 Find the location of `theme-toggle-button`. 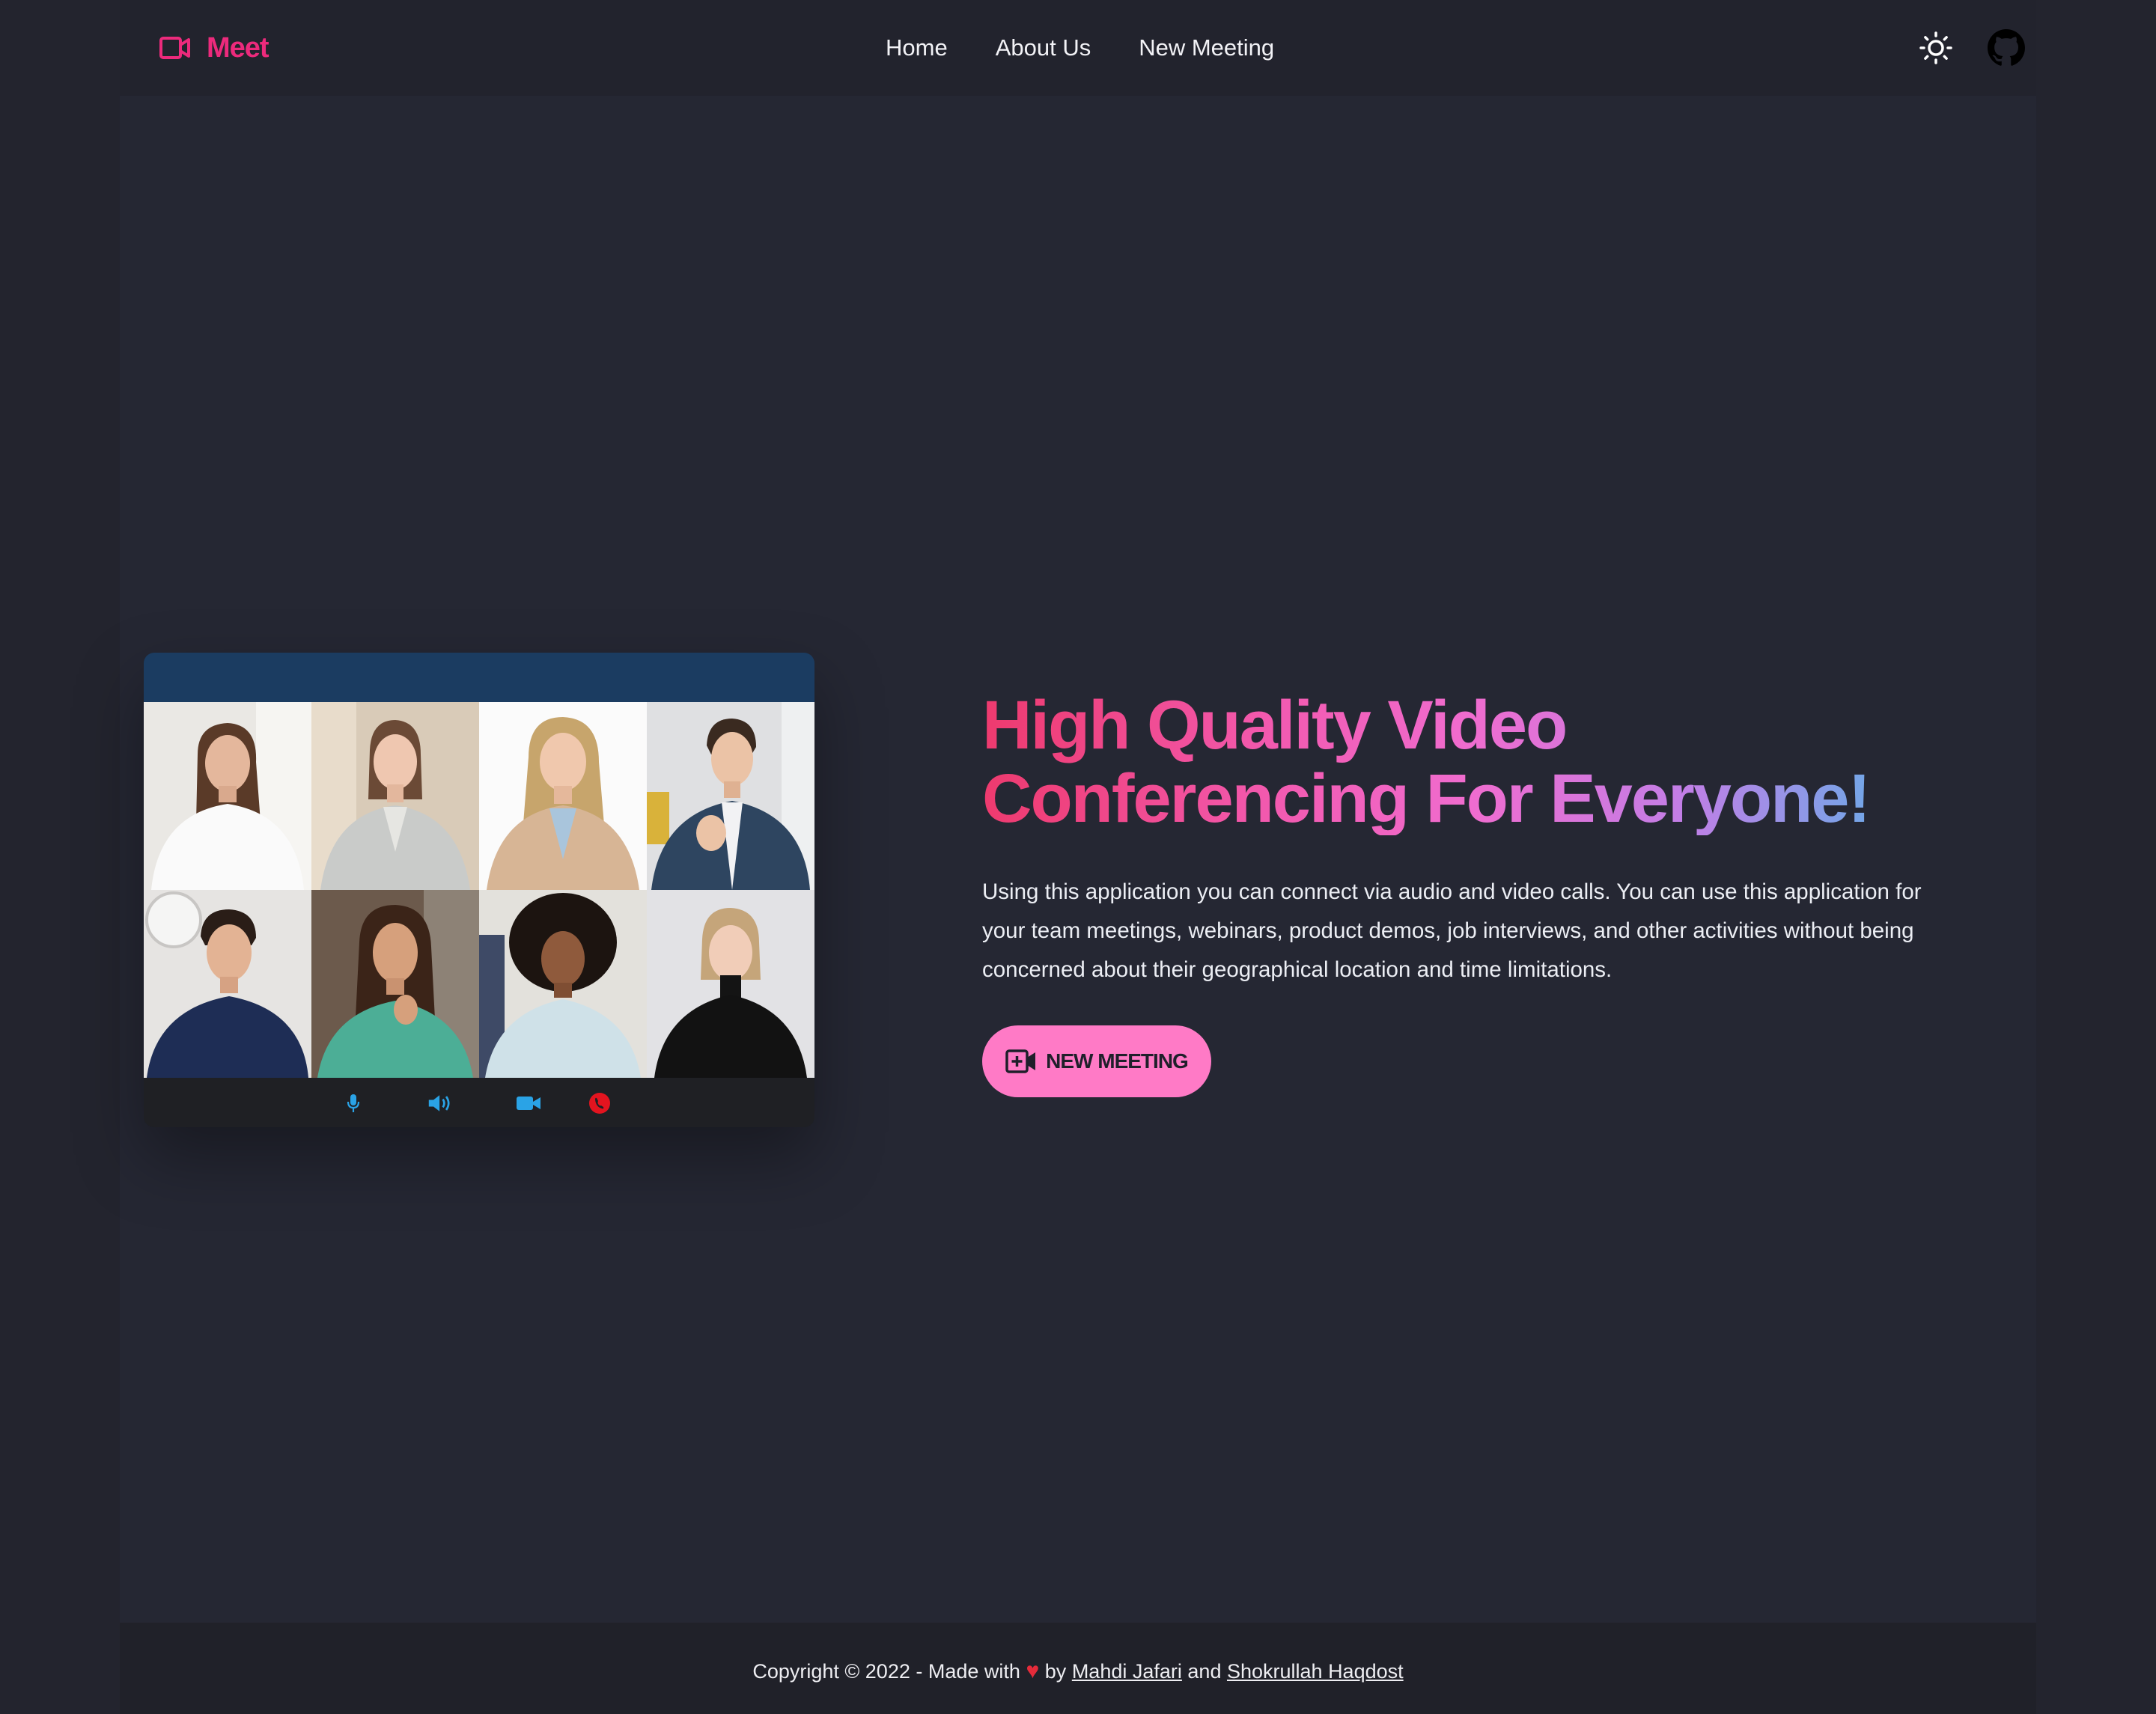

theme-toggle-button is located at coordinates (1935, 47).